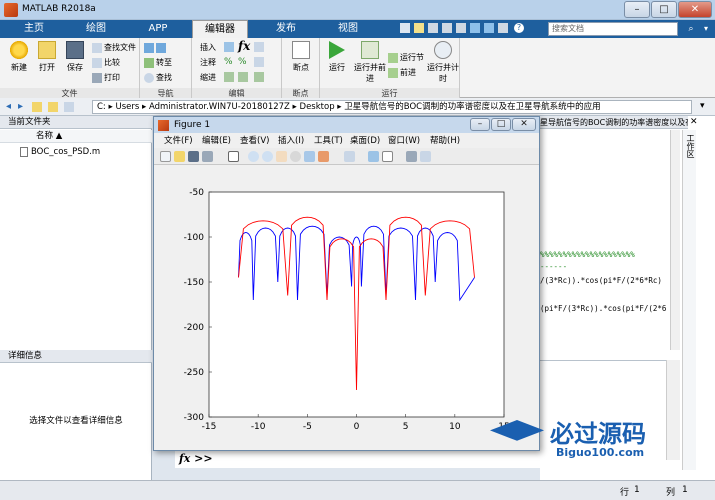  Describe the element at coordinates (613, 29) in the screenshot. I see `search-input: 搜索文档` at that location.